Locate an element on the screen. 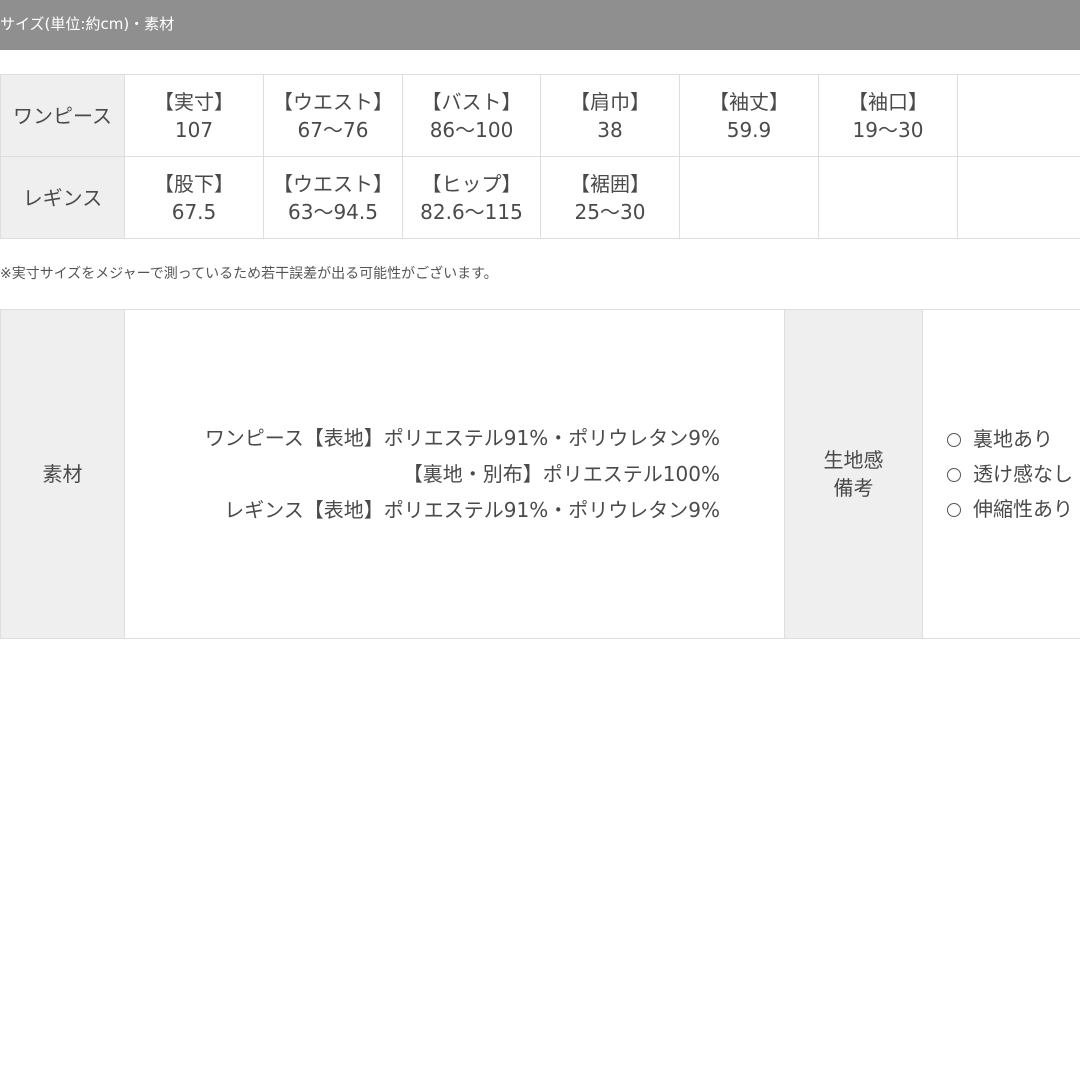 The image size is (1080, 1080). fabric-note-text: 透け感なし is located at coordinates (1023, 473).